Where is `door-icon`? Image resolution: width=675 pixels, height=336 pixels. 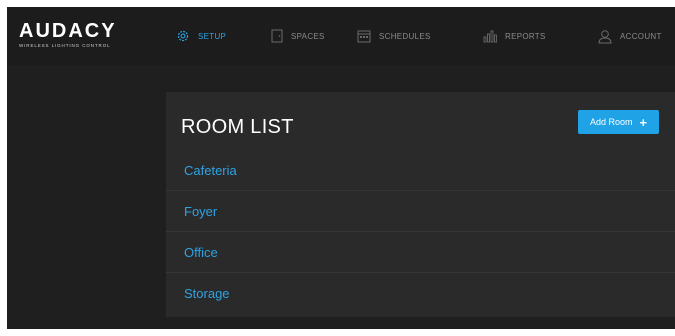 door-icon is located at coordinates (277, 36).